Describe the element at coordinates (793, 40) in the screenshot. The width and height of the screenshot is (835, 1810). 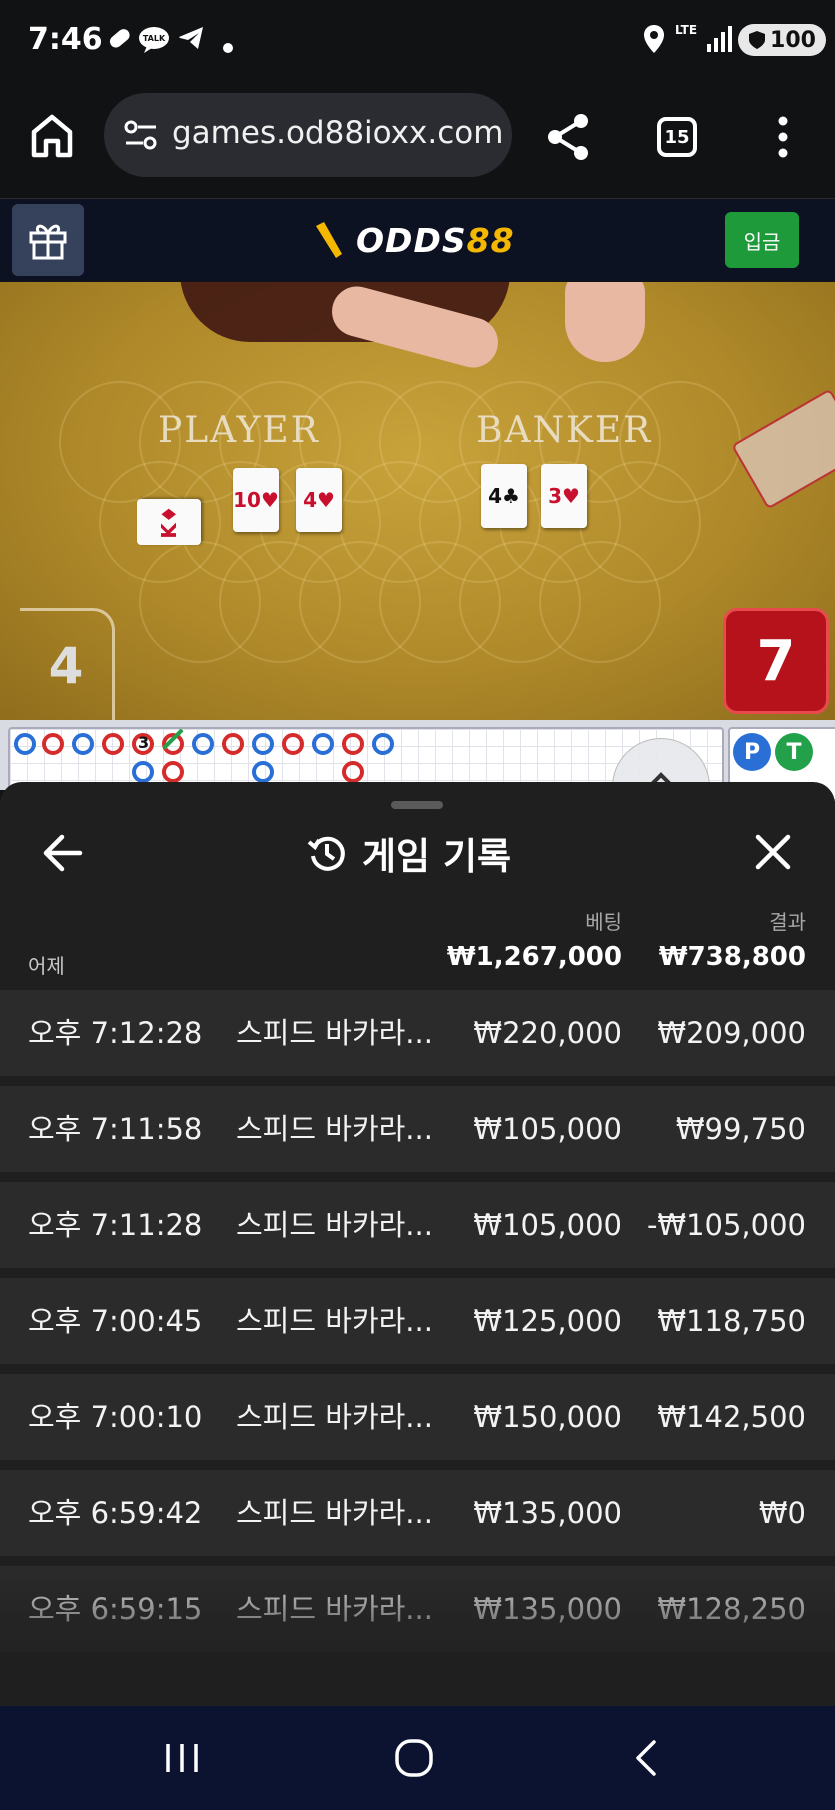
I see `battery-level: 100` at that location.